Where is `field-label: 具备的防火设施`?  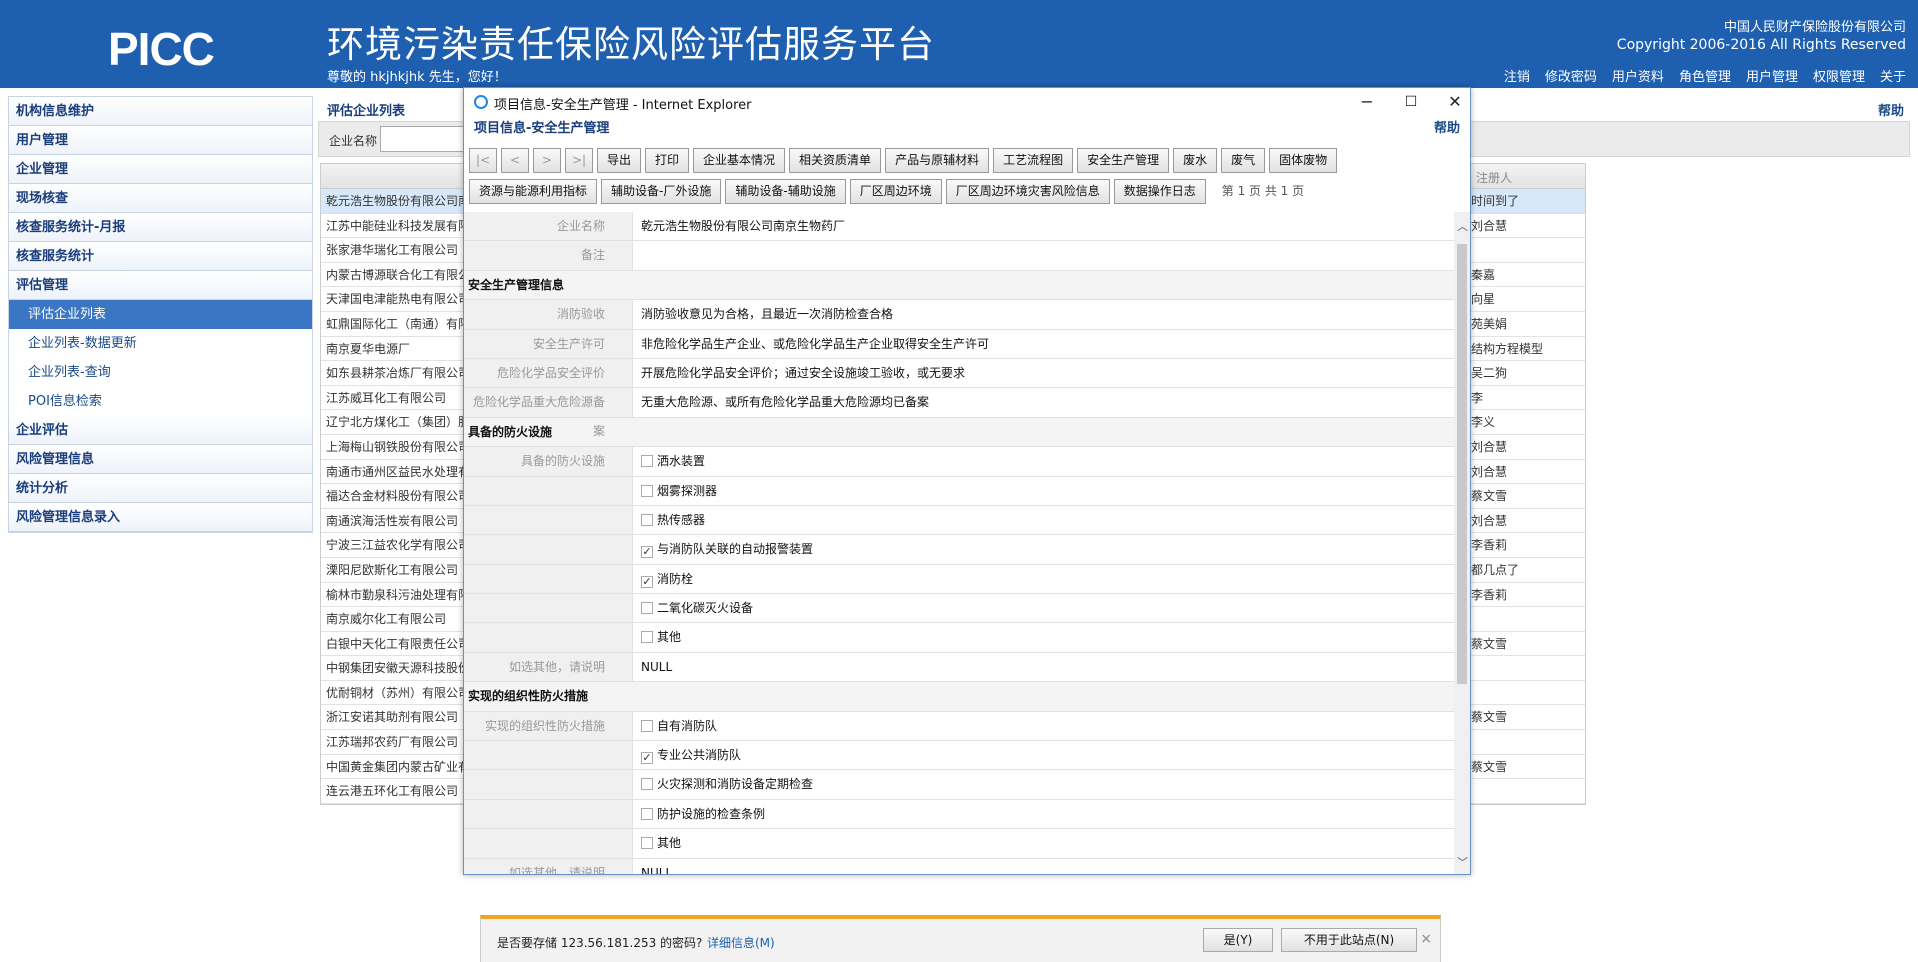
field-label: 具备的防火设施 is located at coordinates (548, 461).